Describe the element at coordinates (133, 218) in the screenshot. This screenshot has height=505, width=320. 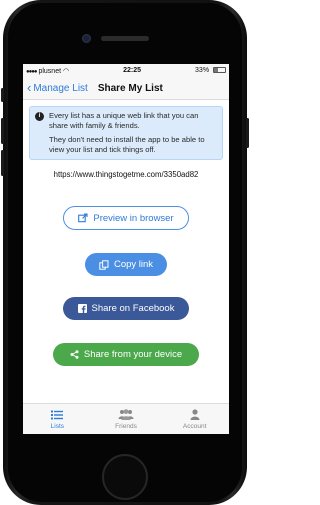
I see `preview-label: Preview in browser` at that location.